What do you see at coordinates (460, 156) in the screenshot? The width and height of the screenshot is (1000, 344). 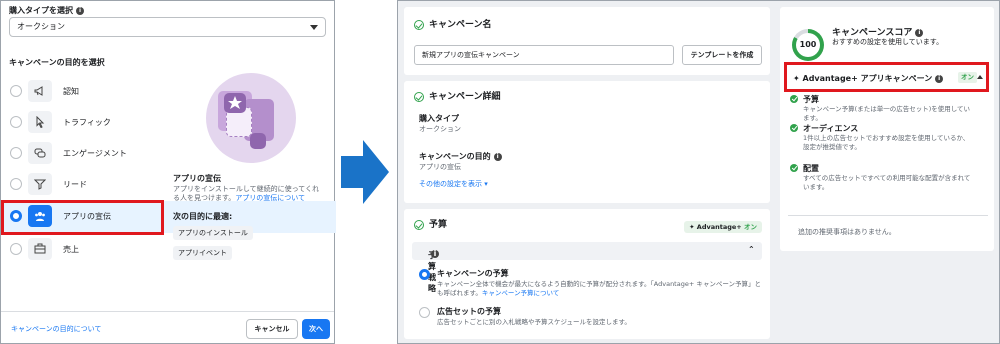 I see `objective-label: キャンペーンの目的 i` at bounding box center [460, 156].